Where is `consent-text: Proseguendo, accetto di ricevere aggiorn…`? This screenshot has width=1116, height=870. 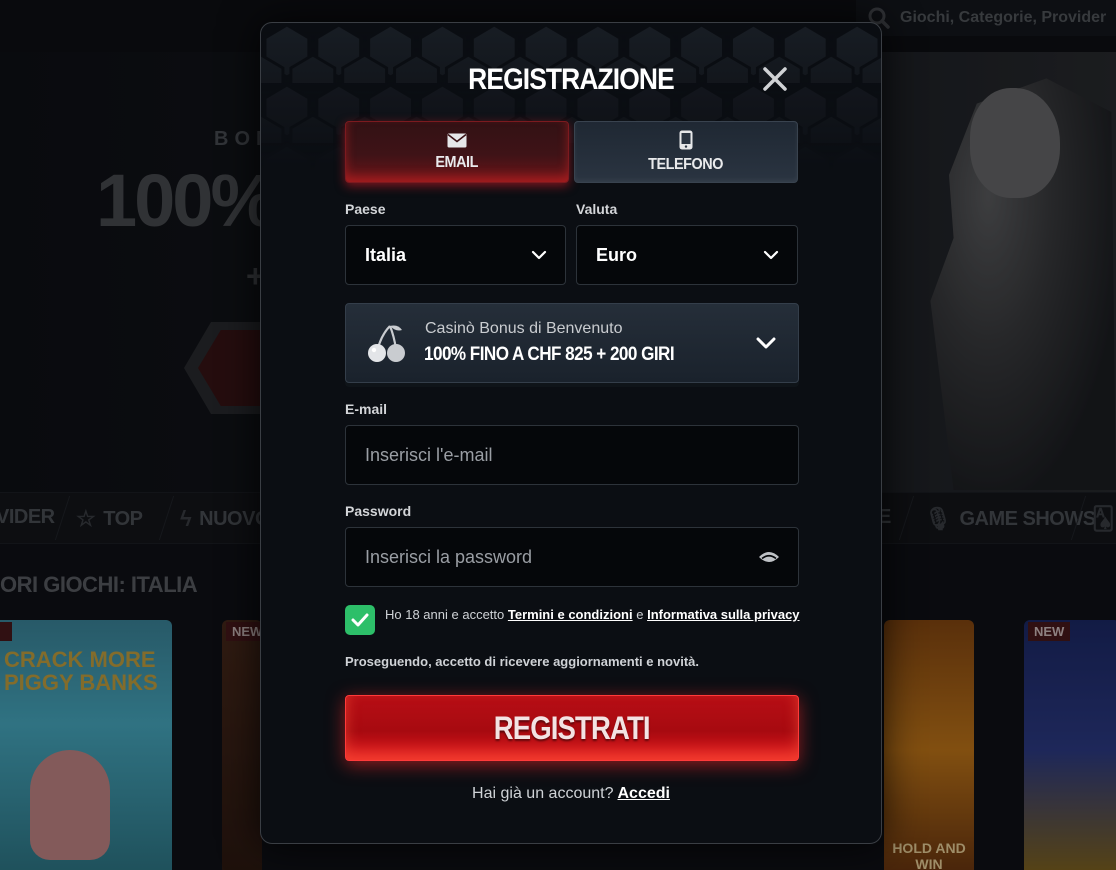
consent-text: Proseguendo, accetto di ricevere aggiorn… is located at coordinates (522, 661).